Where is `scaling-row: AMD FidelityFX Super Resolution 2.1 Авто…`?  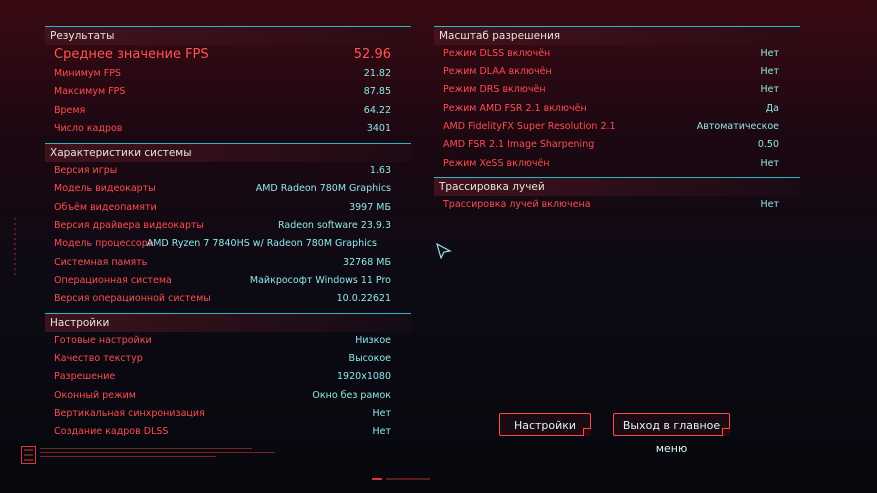
scaling-row: AMD FidelityFX Super Resolution 2.1 Авто… is located at coordinates (617, 127).